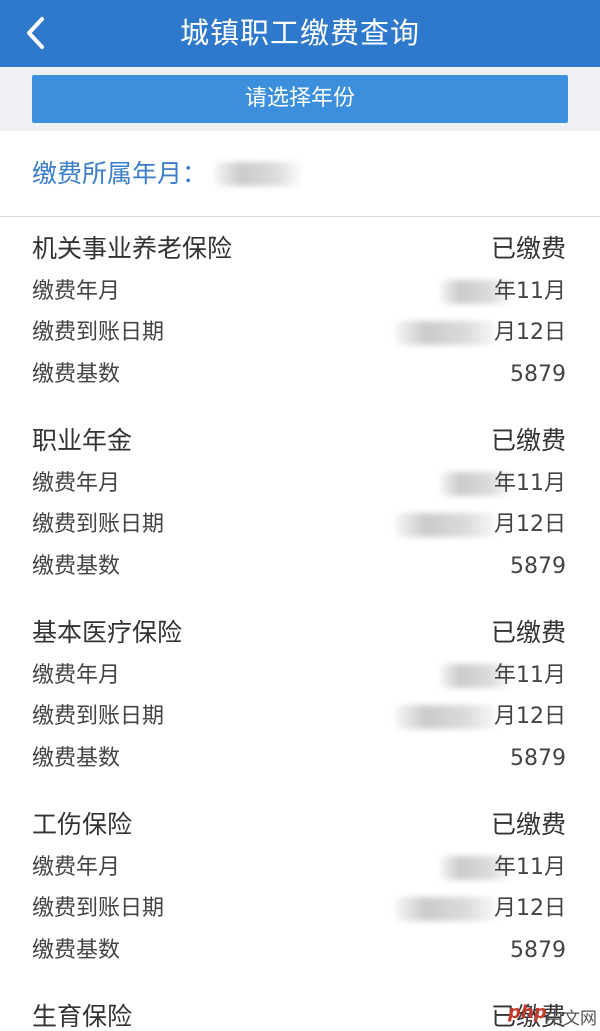  What do you see at coordinates (120, 173) in the screenshot?
I see `payment-period-label: 缴费所属年月：` at bounding box center [120, 173].